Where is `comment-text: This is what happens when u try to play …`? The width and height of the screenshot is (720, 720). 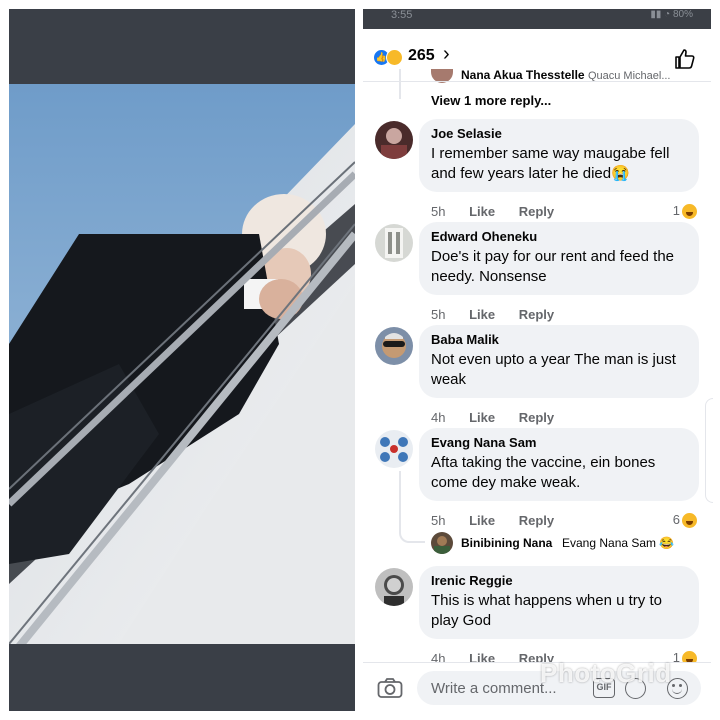 comment-text: This is what happens when u try to play … is located at coordinates (546, 610).